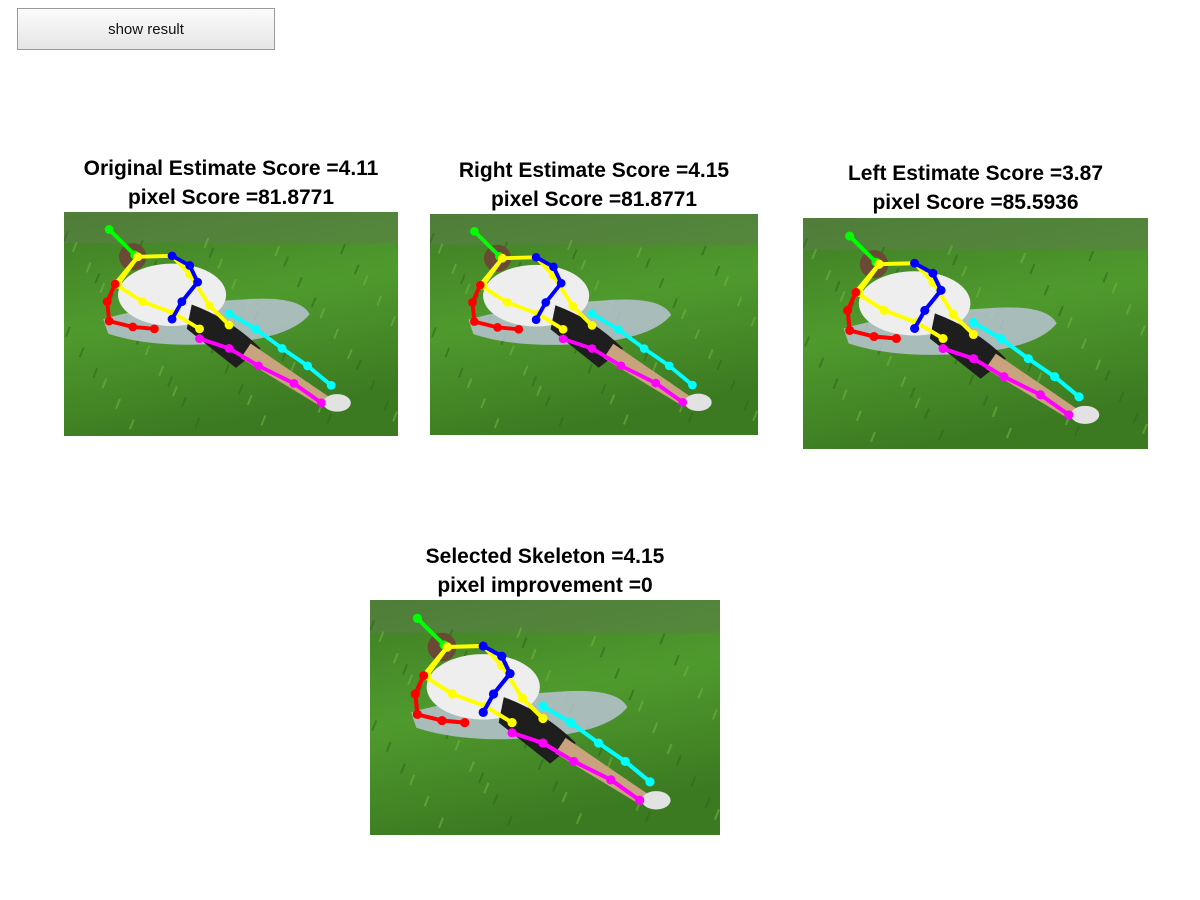 The height and width of the screenshot is (900, 1200). Describe the element at coordinates (146, 29) in the screenshot. I see `show-result-button: show result` at that location.